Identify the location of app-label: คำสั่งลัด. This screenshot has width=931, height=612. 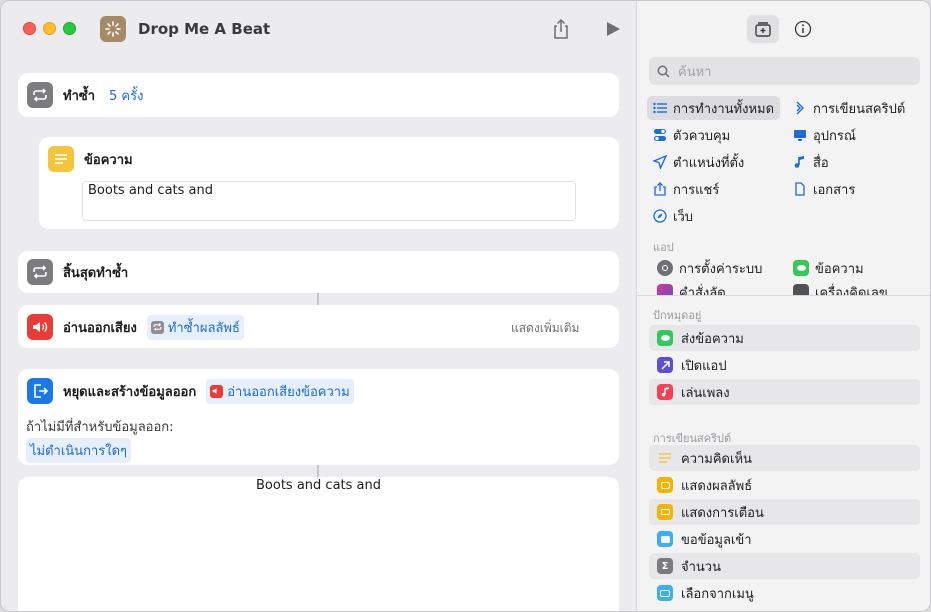
(702, 290).